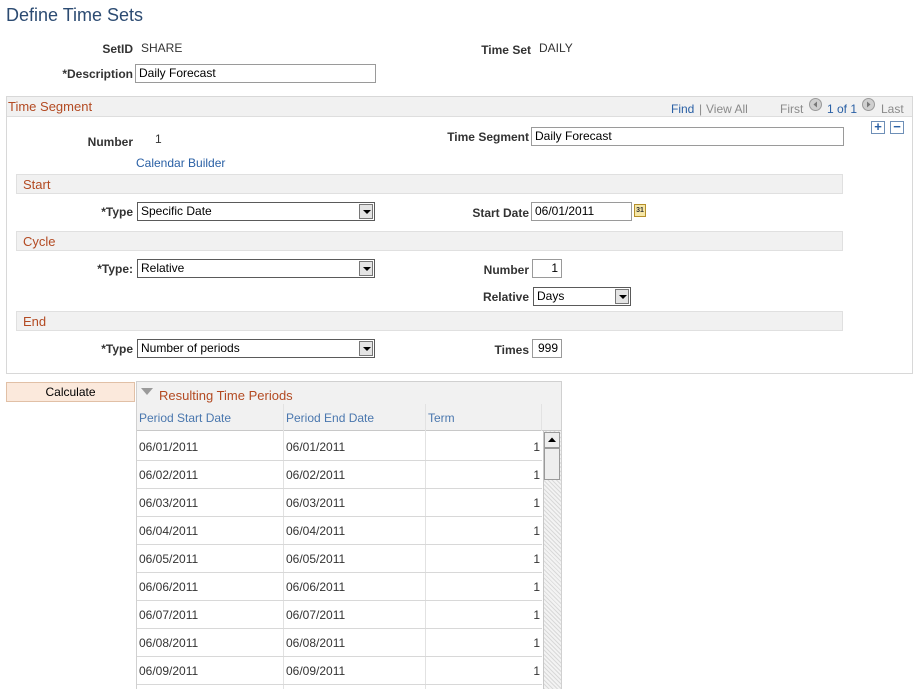 The image size is (918, 689). Describe the element at coordinates (316, 615) in the screenshot. I see `row-7-end: 06/07/2011` at that location.